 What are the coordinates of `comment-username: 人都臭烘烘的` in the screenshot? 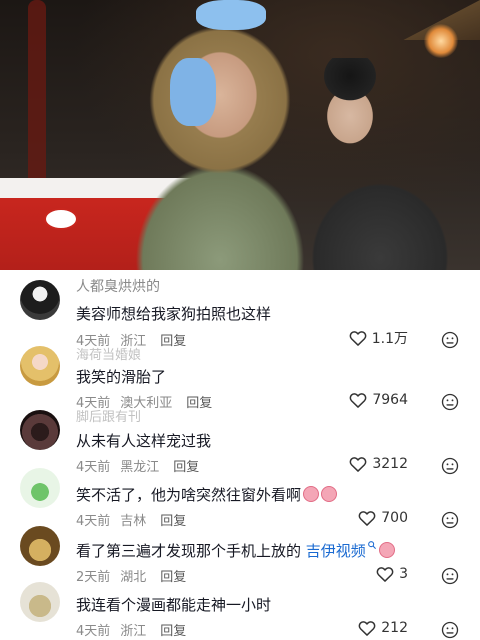 It's located at (118, 286).